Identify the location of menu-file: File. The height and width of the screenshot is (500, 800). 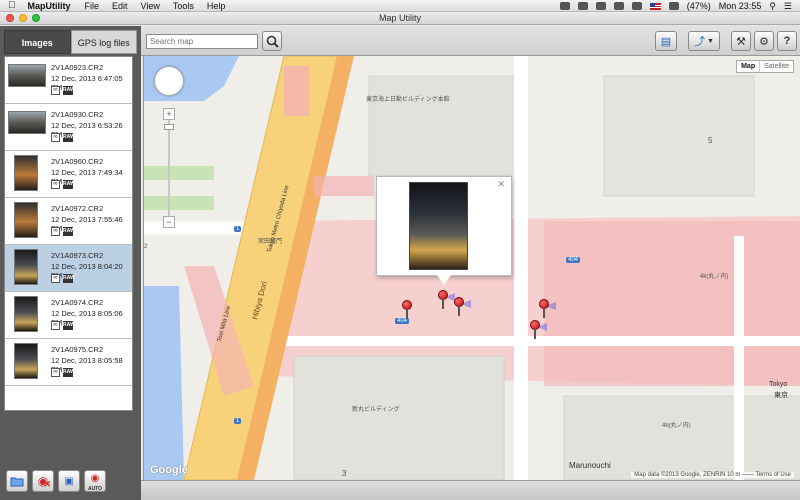
(92, 6).